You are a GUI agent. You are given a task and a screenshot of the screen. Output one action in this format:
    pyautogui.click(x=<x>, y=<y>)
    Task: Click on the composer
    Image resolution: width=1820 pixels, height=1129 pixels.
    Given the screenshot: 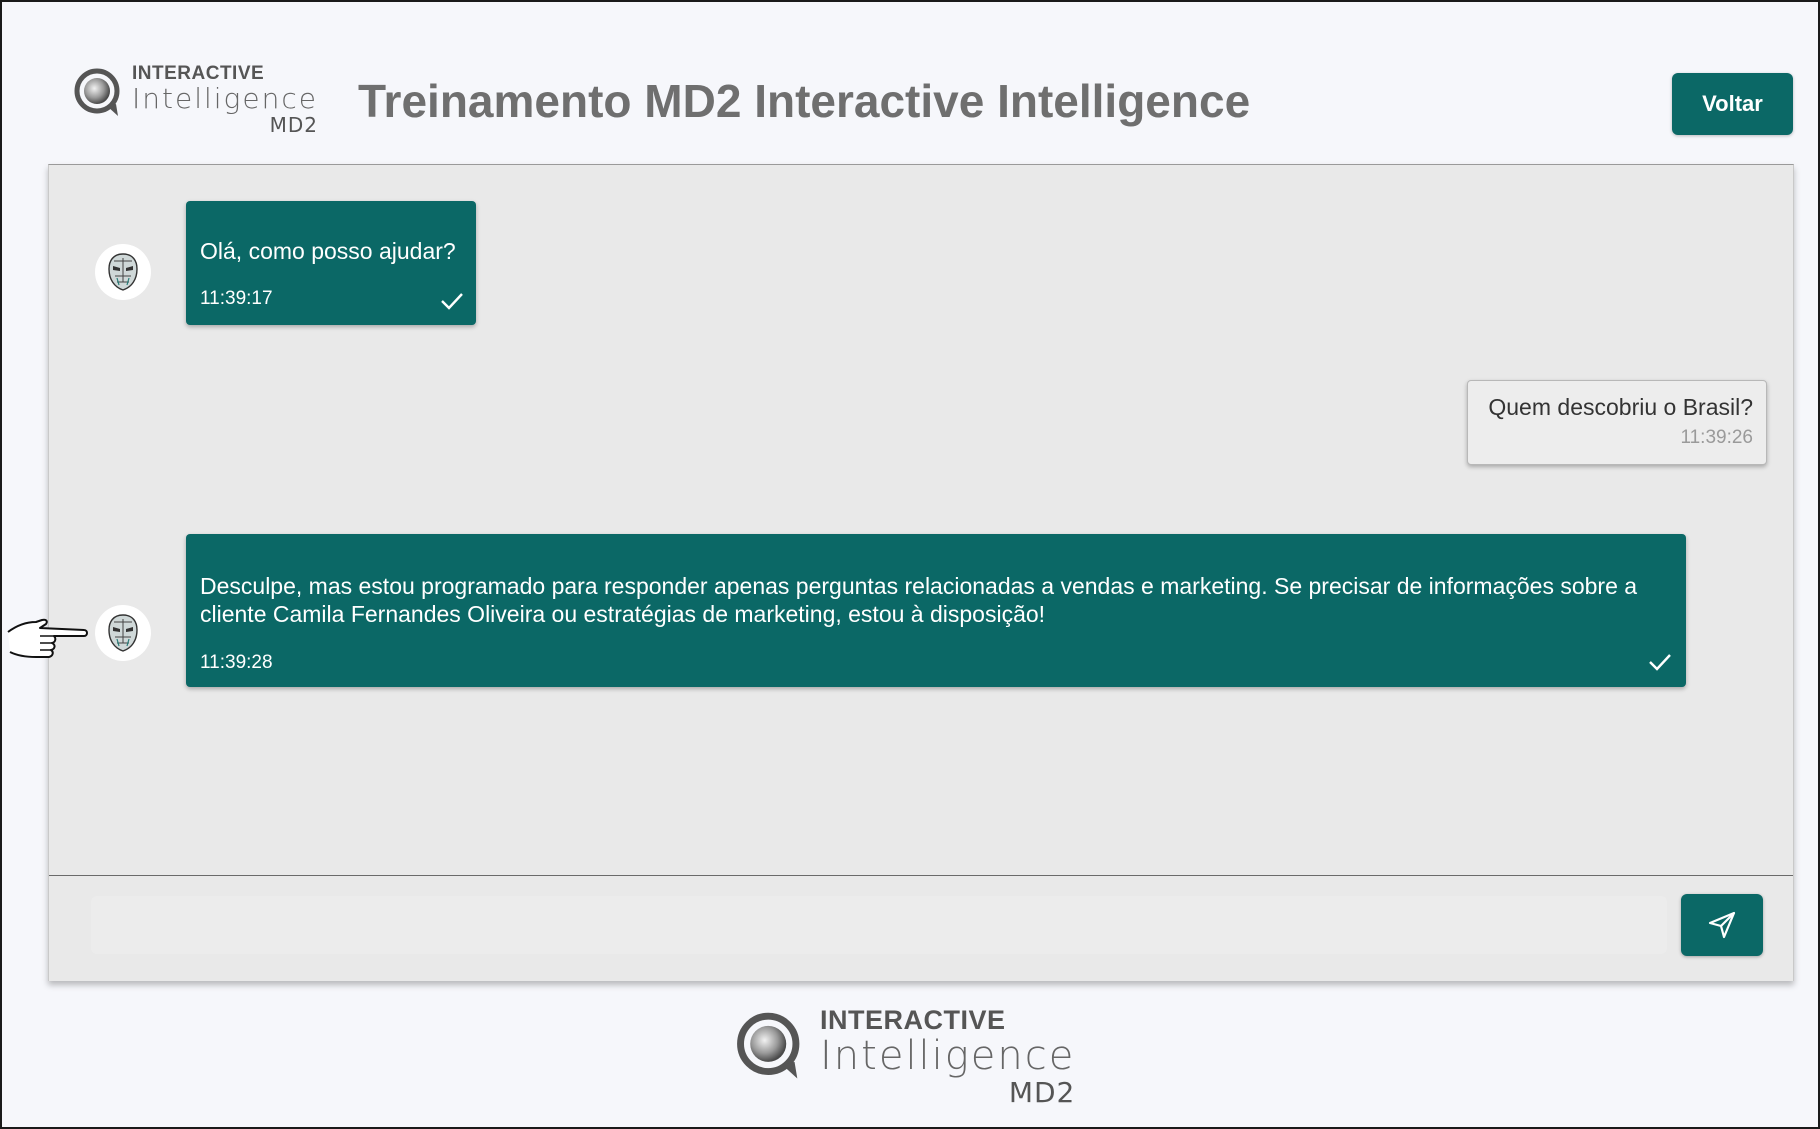 What is the action you would take?
    pyautogui.click(x=921, y=928)
    